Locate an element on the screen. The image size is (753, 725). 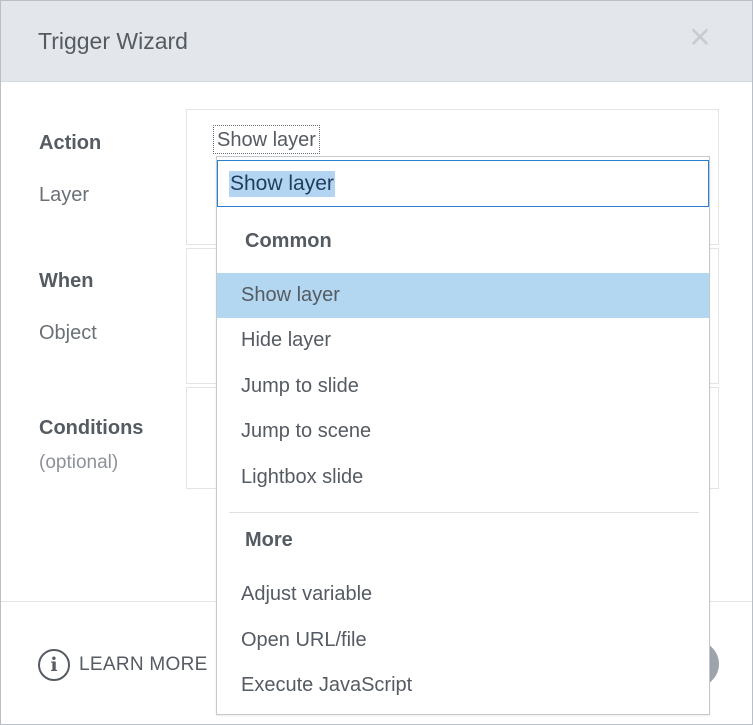
action-label: Action is located at coordinates (70, 143).